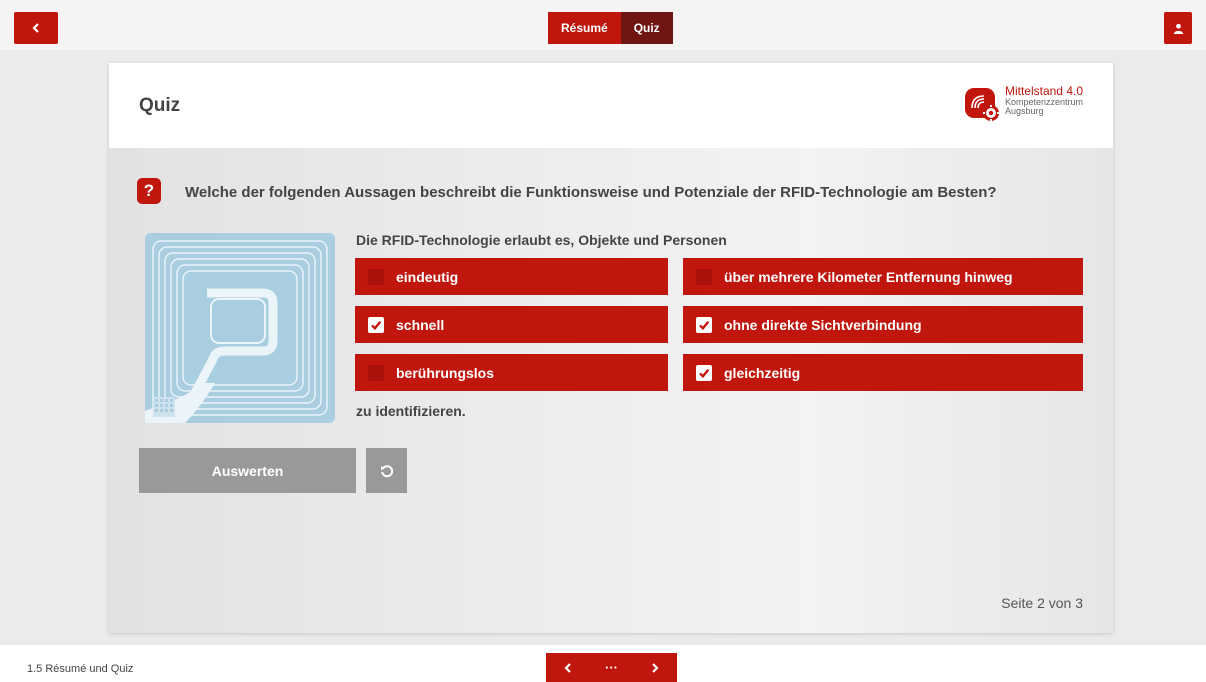 This screenshot has height=682, width=1206. Describe the element at coordinates (247, 470) in the screenshot. I see `evaluate-button: Auswerten` at that location.